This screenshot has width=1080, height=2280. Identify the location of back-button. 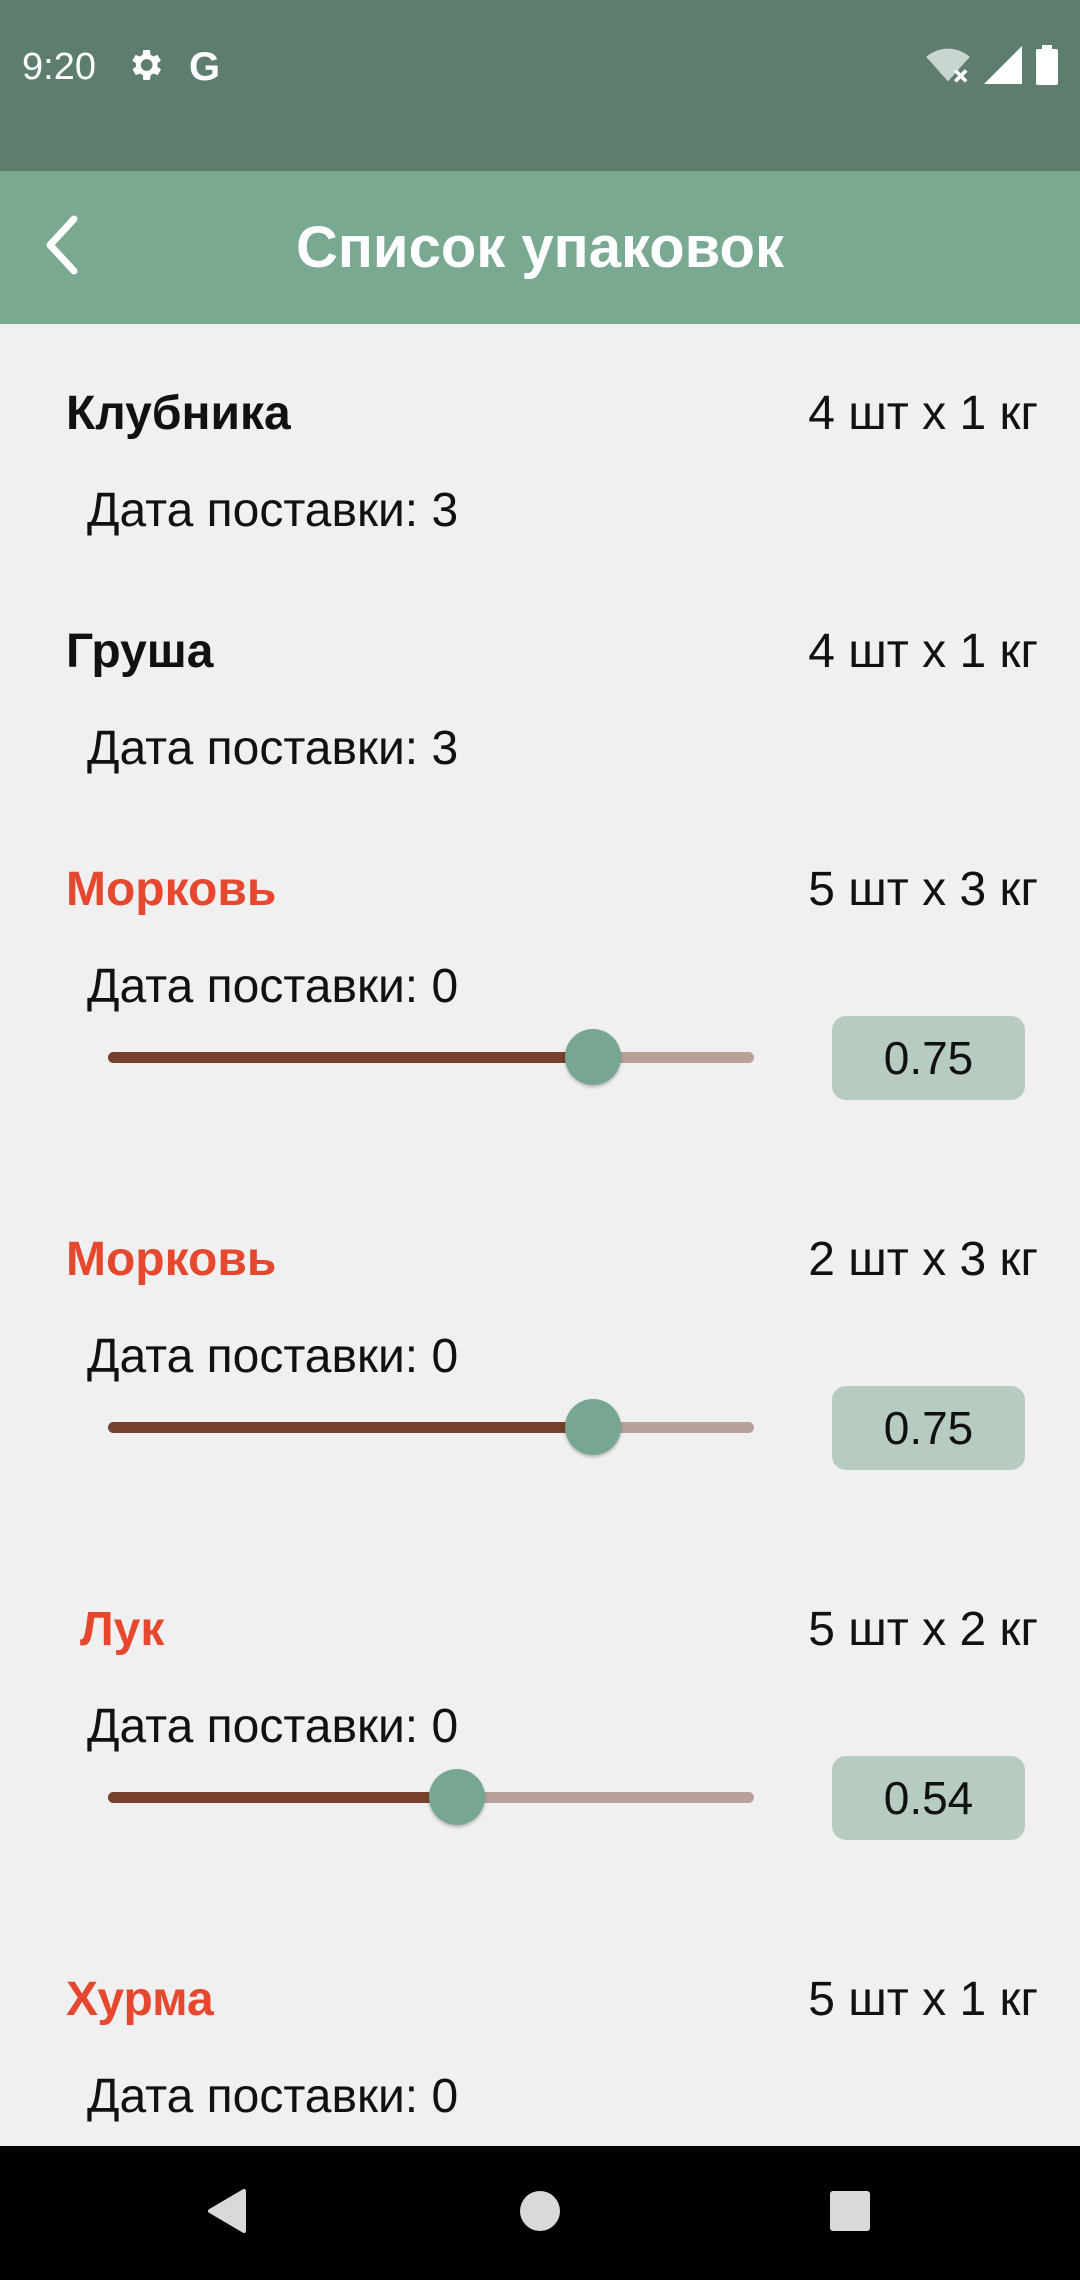
(62, 247).